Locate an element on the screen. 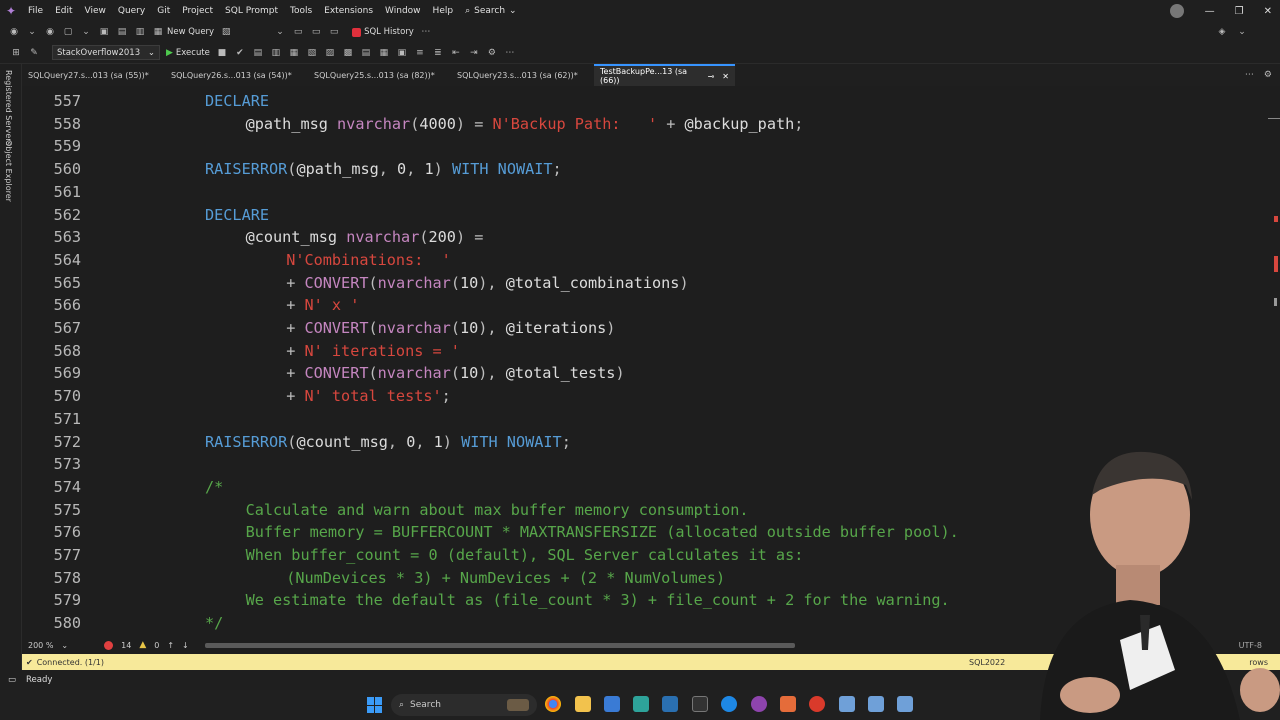  file-explorer-icon is located at coordinates (583, 704).